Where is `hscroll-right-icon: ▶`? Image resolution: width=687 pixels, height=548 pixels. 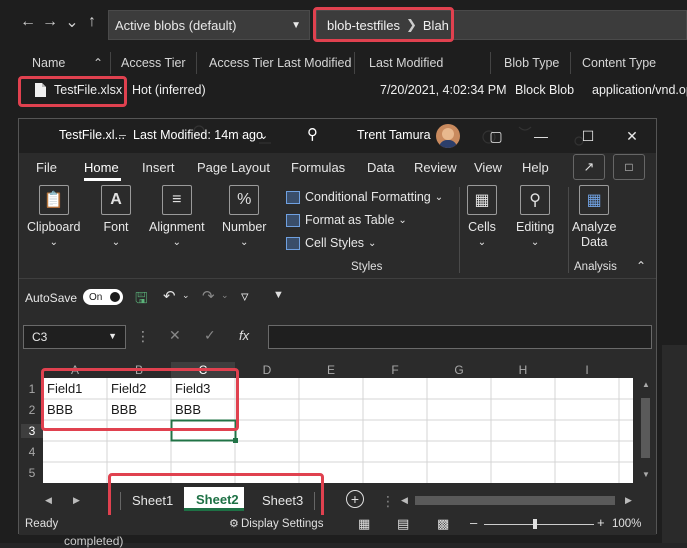 hscroll-right-icon: ▶ is located at coordinates (628, 500).